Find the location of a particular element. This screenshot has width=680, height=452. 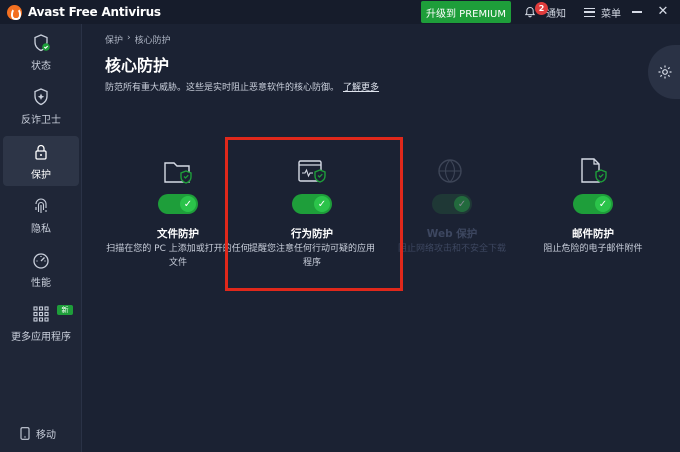

web-shield-card: ✓ Web 保护 阻止网络攻击和不安全下载 is located at coordinates (452, 224).